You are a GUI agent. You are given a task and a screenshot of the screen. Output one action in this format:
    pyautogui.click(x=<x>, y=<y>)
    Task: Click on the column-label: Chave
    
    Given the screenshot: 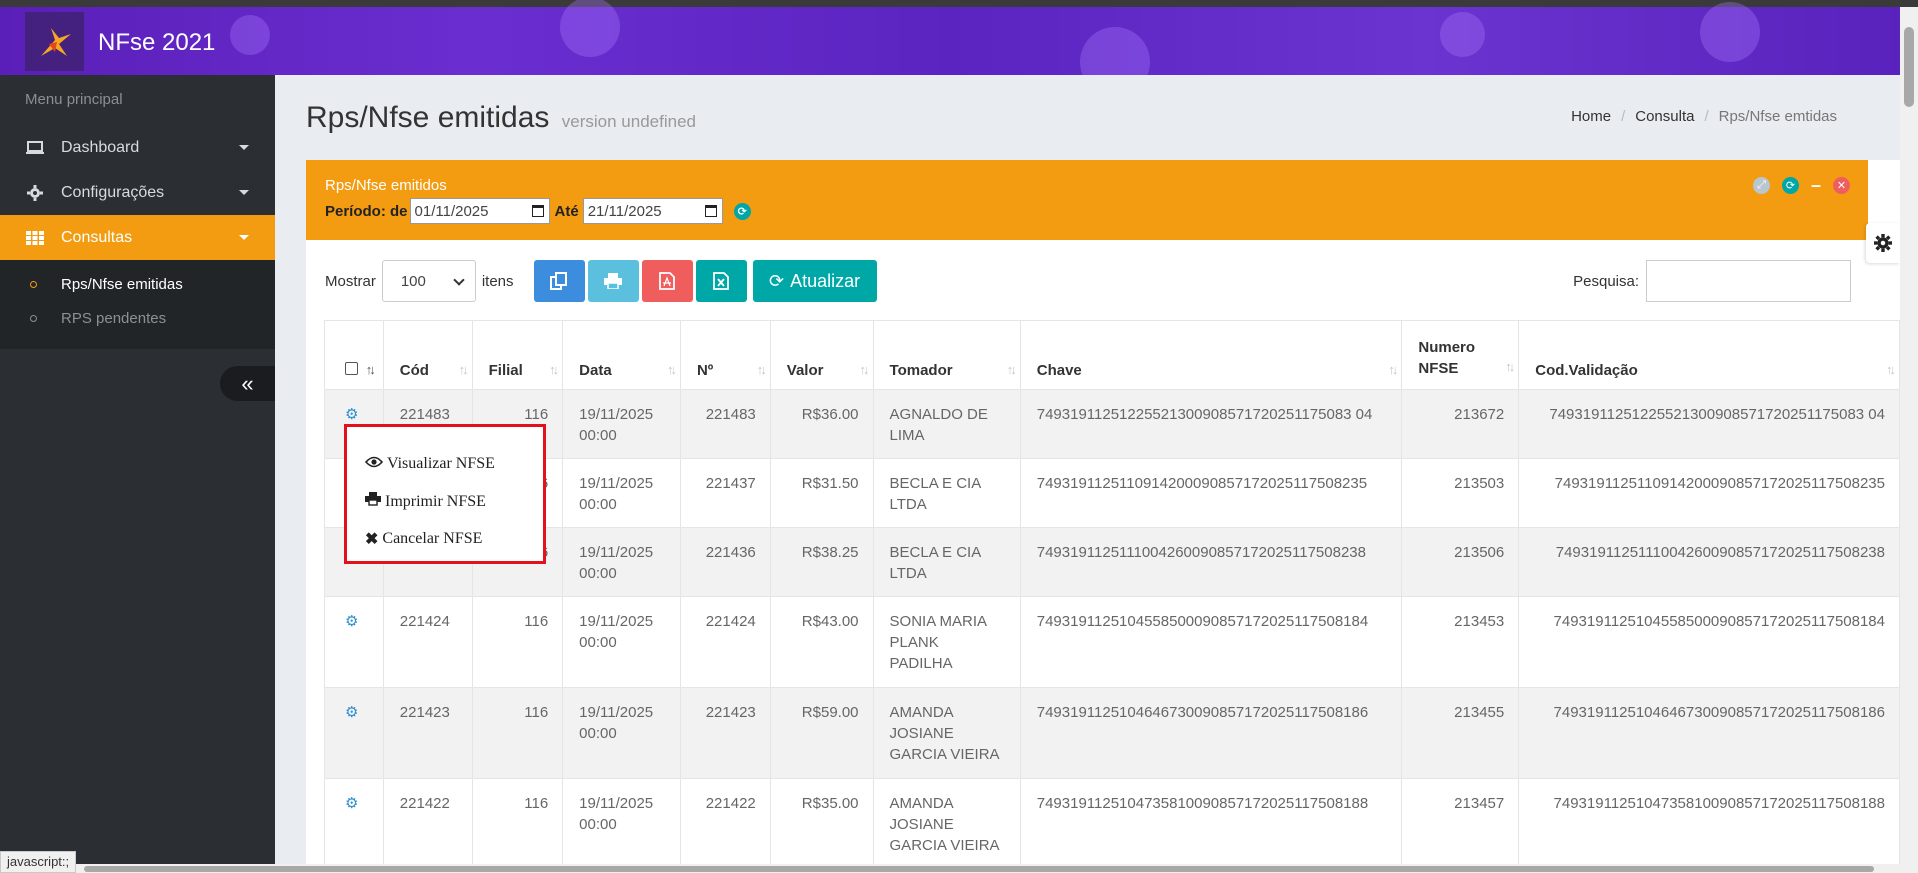 What is the action you would take?
    pyautogui.click(x=1059, y=370)
    